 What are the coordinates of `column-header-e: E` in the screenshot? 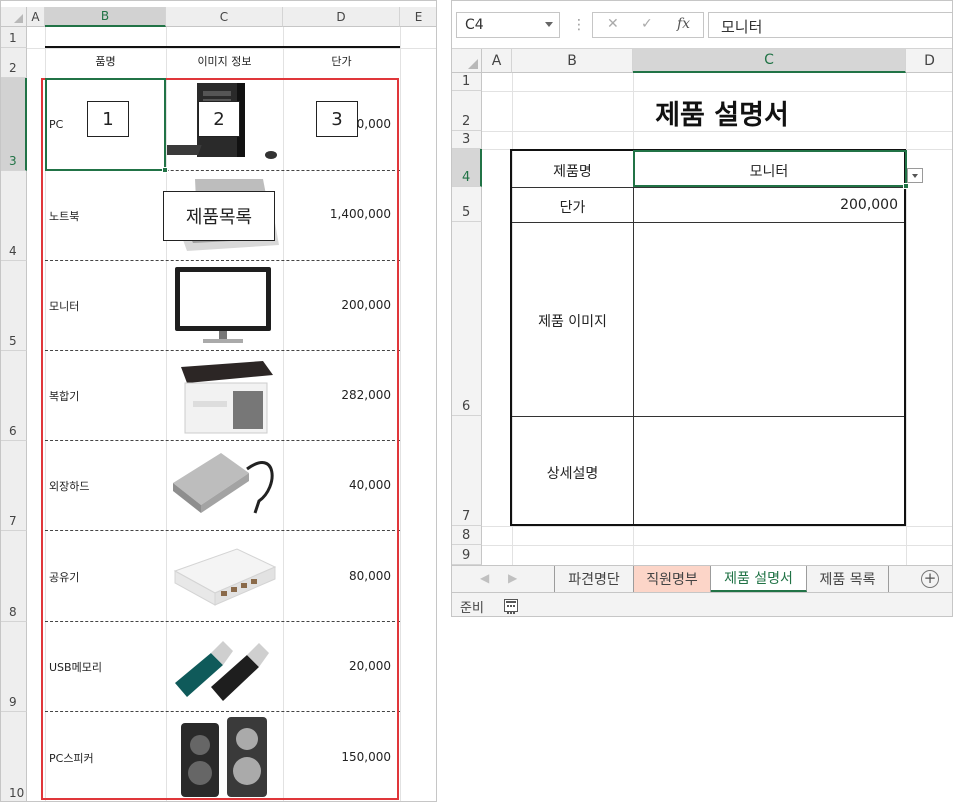 It's located at (418, 17).